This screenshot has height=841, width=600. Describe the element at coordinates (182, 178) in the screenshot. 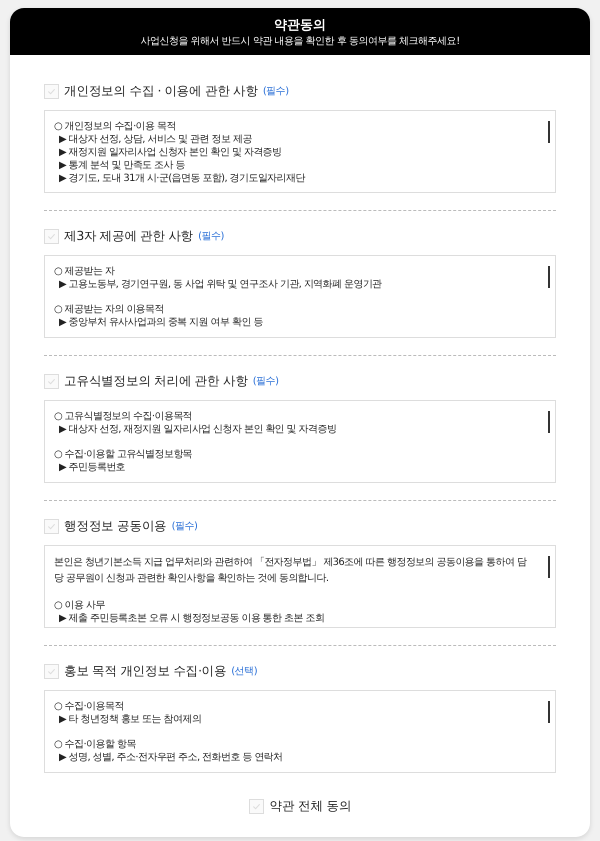

I see `terms-item: ▶ 경기도, 도내 31개 시·군(읍면동 포함), 경기도일자리재단` at that location.